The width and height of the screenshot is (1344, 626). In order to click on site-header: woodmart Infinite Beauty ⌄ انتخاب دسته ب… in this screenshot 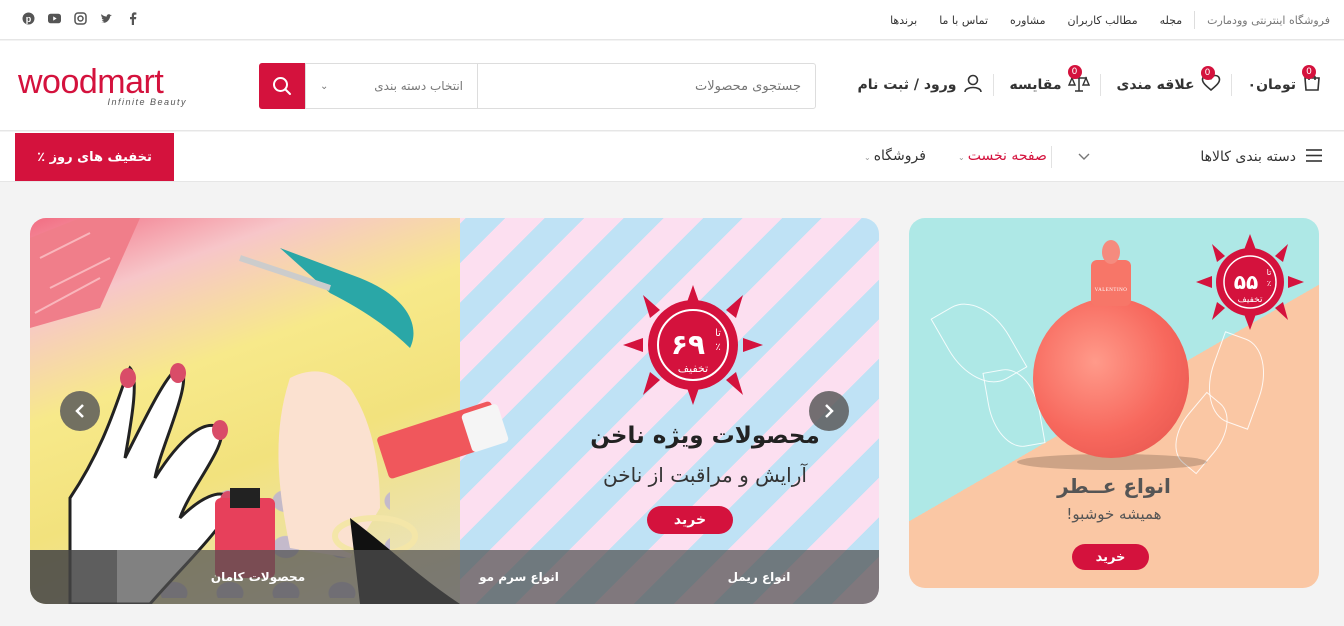, I will do `click(672, 86)`.